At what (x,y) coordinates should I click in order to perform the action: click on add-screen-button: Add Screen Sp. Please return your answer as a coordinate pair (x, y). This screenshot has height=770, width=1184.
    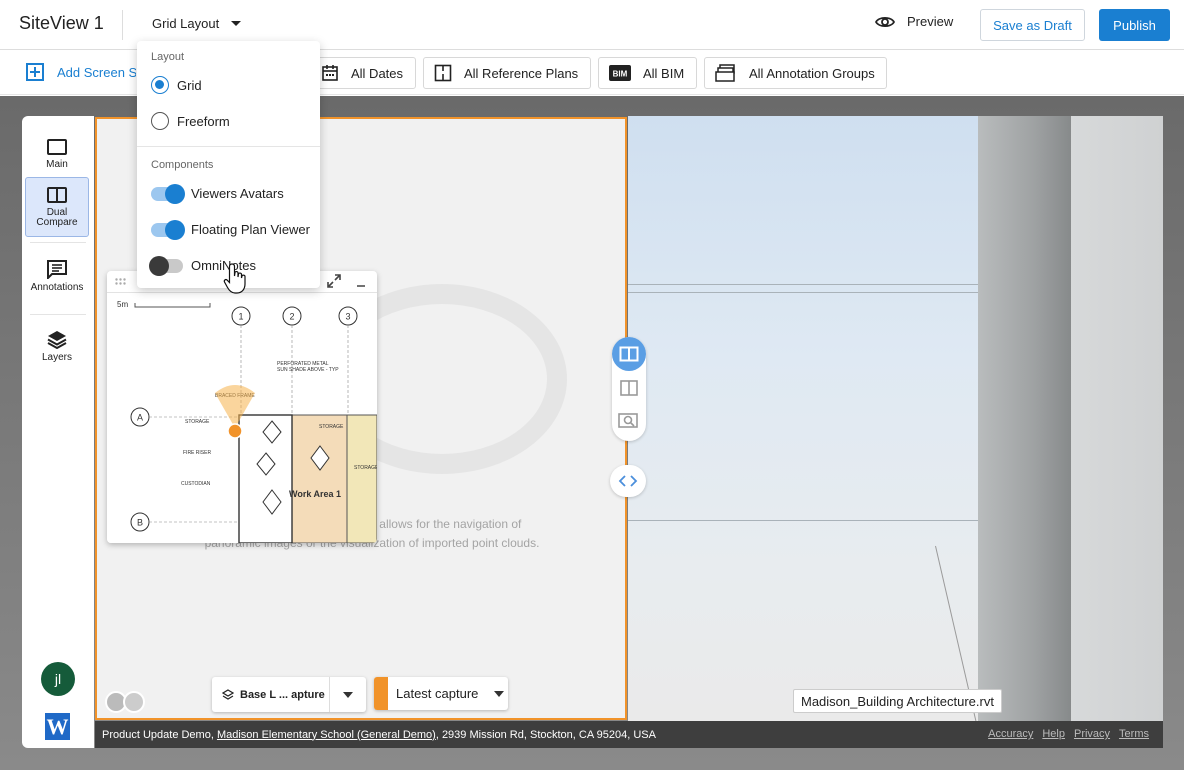
    Looking at the image, I should click on (81, 72).